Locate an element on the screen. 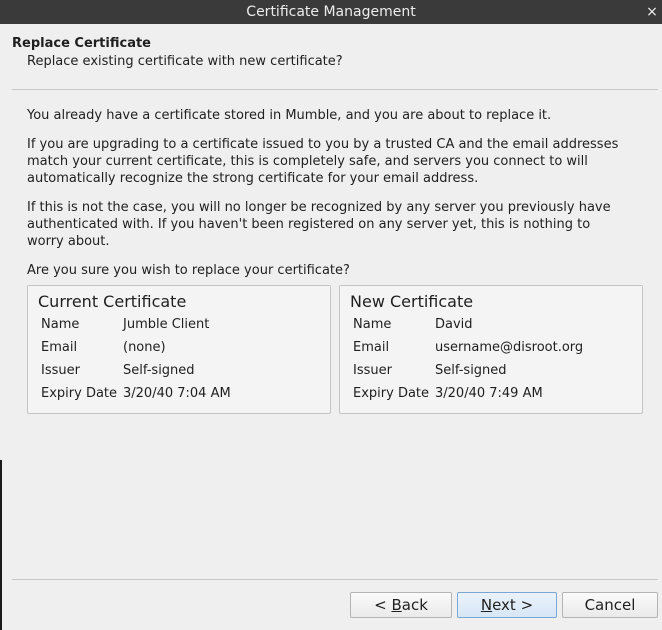 The width and height of the screenshot is (662, 630). next-button-suffix: ext > is located at coordinates (513, 605).